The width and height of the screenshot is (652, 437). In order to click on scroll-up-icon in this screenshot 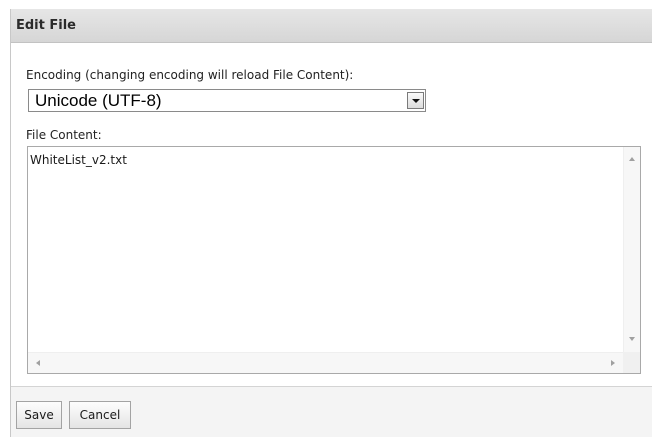, I will do `click(632, 159)`.